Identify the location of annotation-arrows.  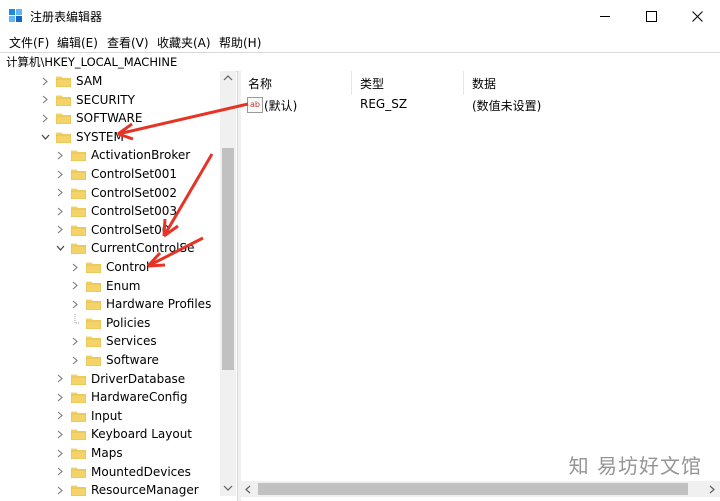
(183, 185).